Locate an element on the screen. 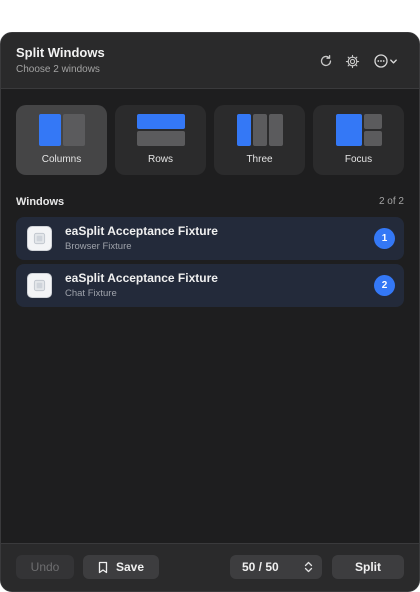 This screenshot has height=592, width=420. layout-rows-button: Rows is located at coordinates (160, 140).